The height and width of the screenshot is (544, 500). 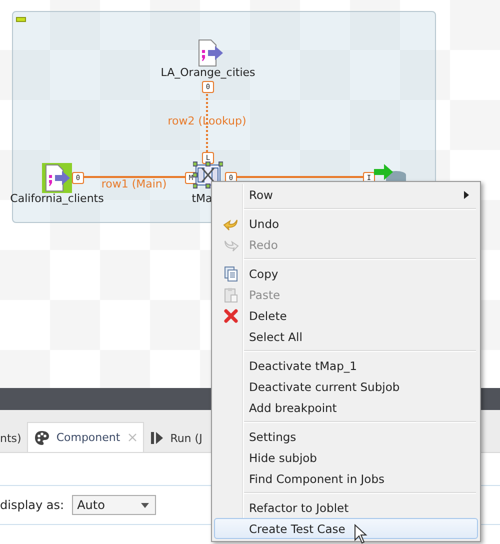 I want to click on menu-item: Create Test Case, so click(x=346, y=528).